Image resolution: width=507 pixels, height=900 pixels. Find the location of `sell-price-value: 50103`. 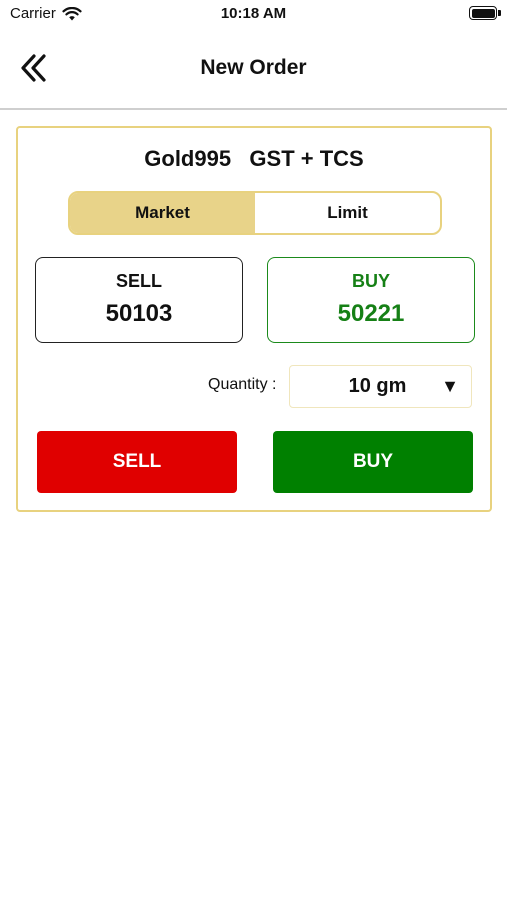

sell-price-value: 50103 is located at coordinates (139, 313).